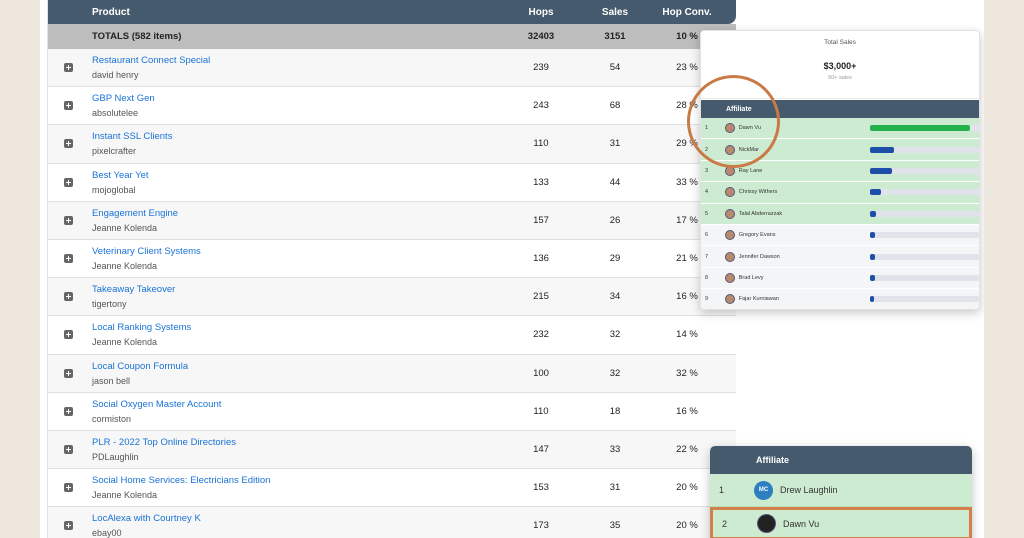 This screenshot has height=538, width=1024. I want to click on table-row: Best Year Yet mojoglobal 133 44 33 %, so click(392, 182).